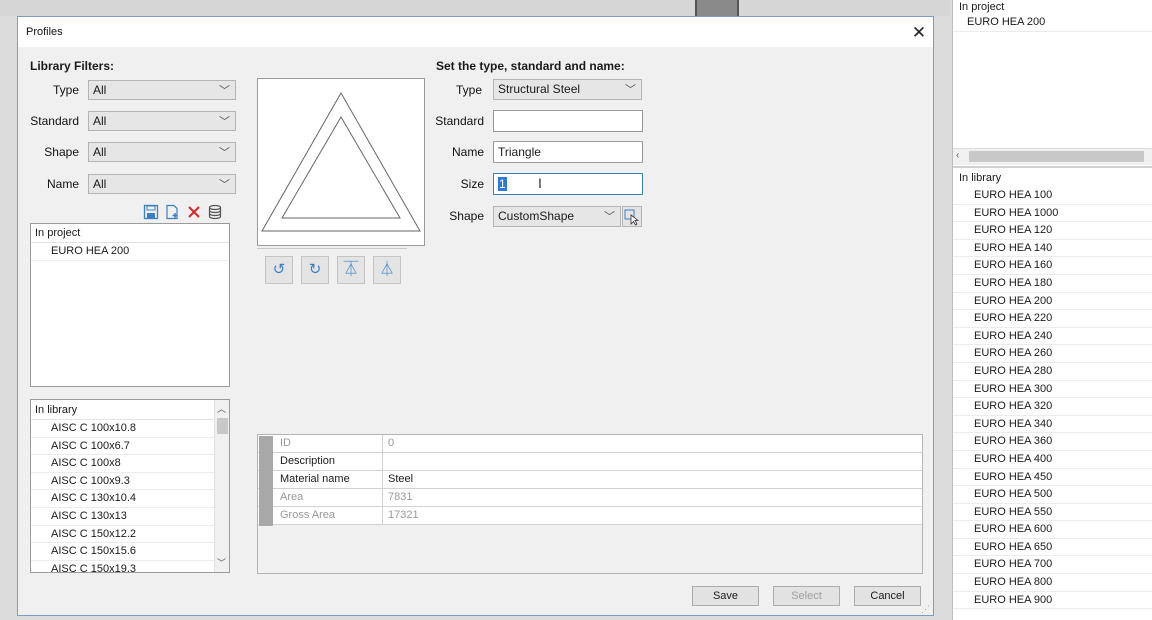 The height and width of the screenshot is (620, 1152). What do you see at coordinates (403, 515) in the screenshot?
I see `property-value: 17321` at bounding box center [403, 515].